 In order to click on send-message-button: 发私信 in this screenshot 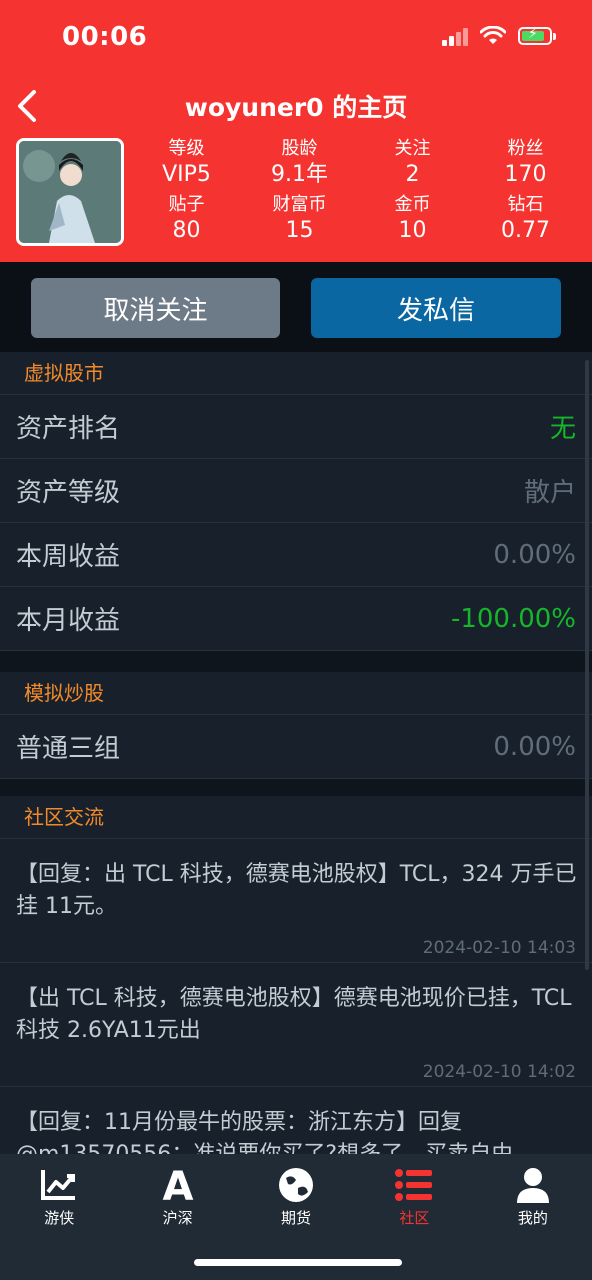, I will do `click(436, 308)`.